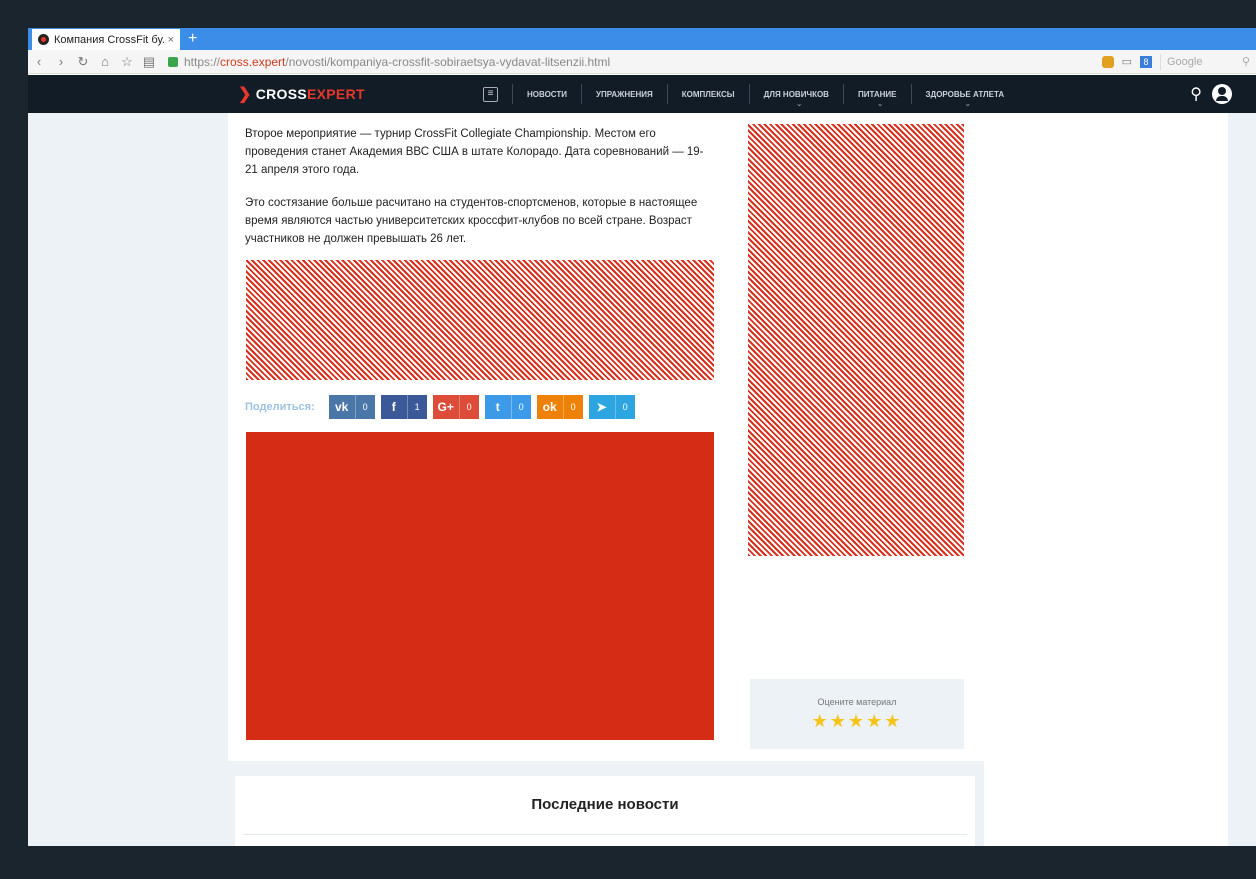  I want to click on share-button-twitter: t 0, so click(507, 407).